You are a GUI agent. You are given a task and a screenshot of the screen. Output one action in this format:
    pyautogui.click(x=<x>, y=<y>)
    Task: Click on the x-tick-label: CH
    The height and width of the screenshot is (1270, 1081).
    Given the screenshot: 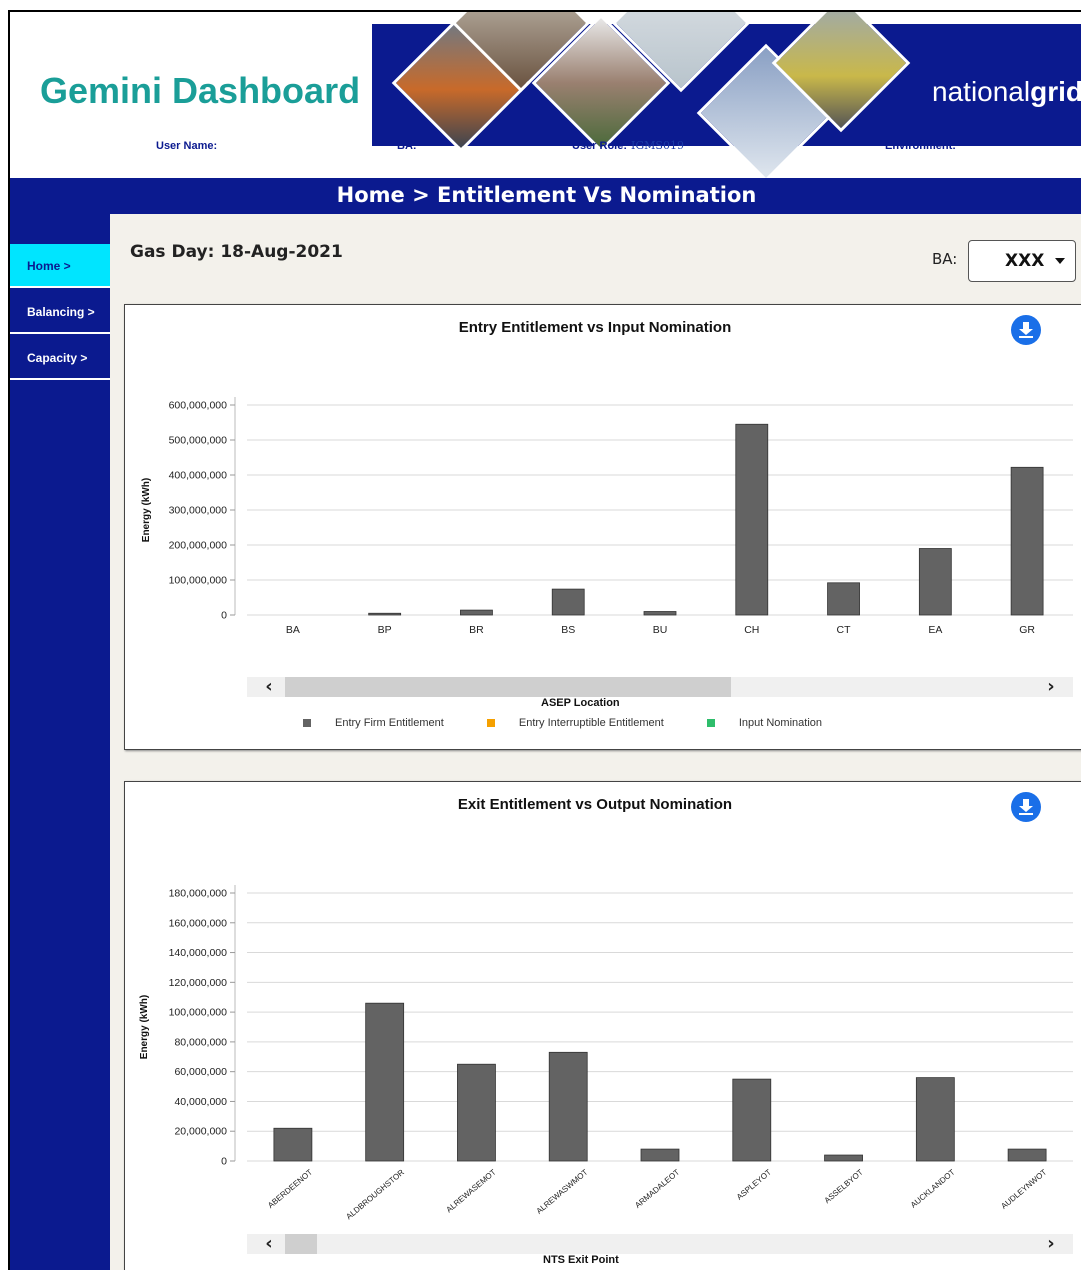 What is the action you would take?
    pyautogui.click(x=751, y=630)
    